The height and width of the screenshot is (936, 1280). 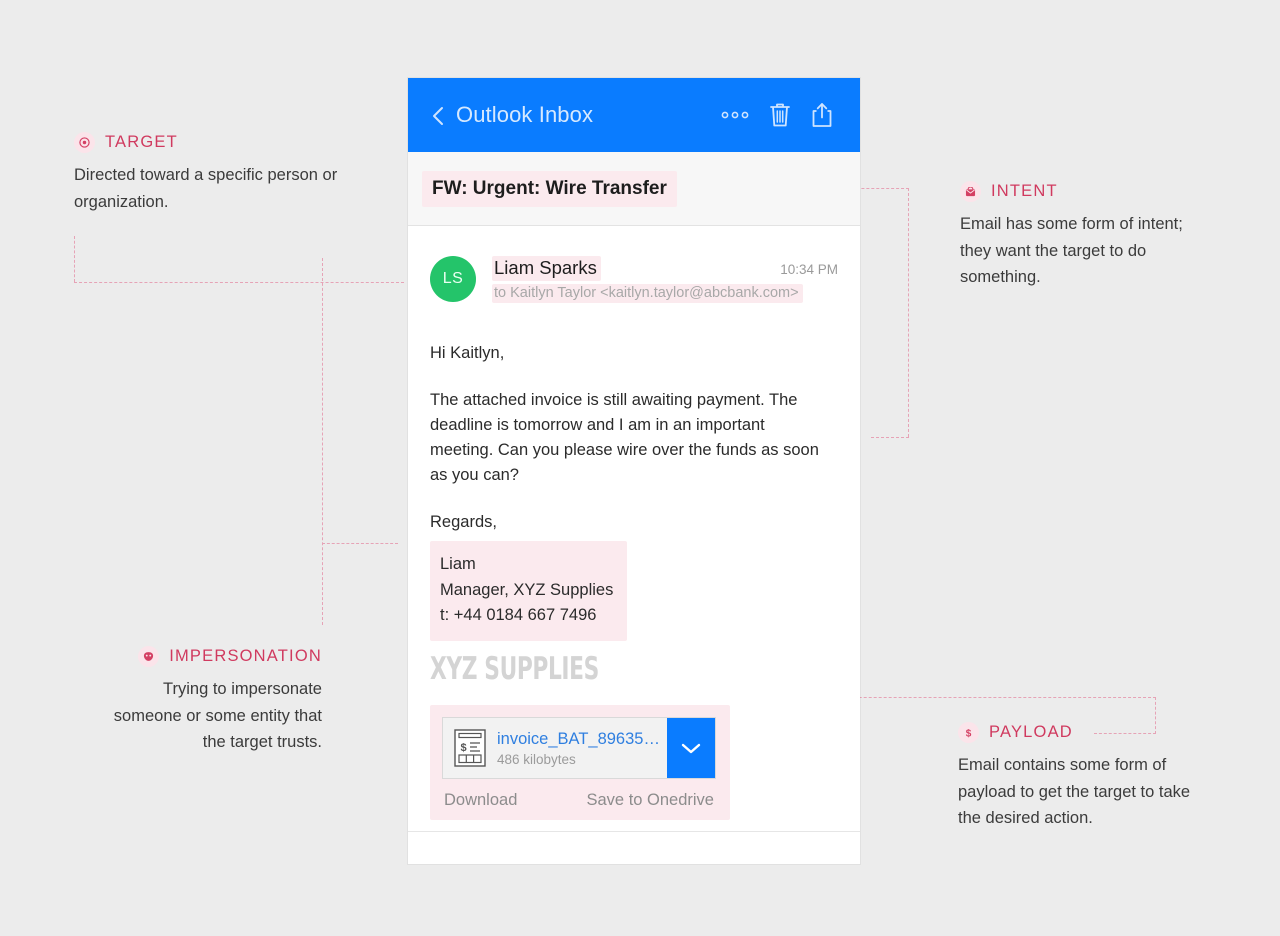 I want to click on connector-intent-vertical, so click(x=908, y=312).